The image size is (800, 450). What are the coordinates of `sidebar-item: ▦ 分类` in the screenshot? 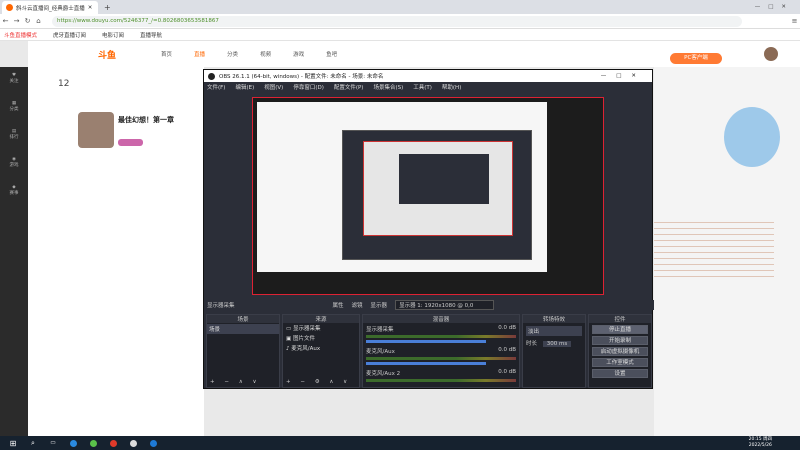 It's located at (14, 109).